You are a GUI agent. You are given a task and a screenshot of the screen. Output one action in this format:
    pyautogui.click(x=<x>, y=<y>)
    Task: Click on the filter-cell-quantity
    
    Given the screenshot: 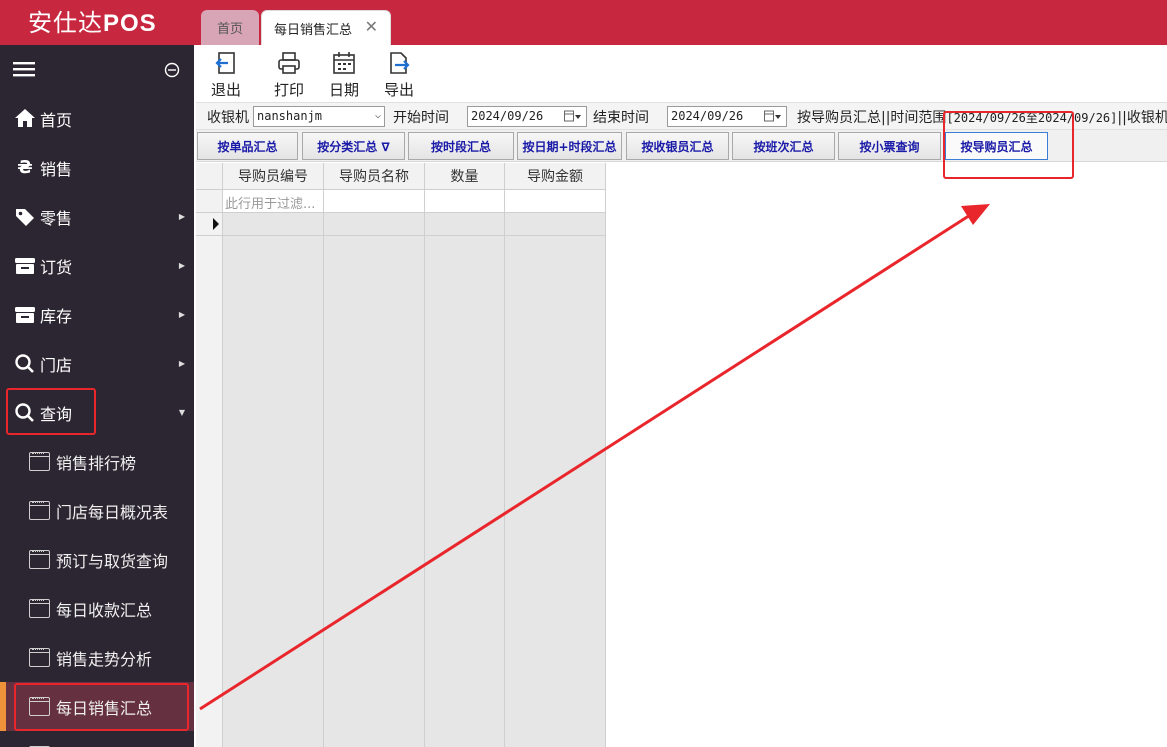 What is the action you would take?
    pyautogui.click(x=465, y=201)
    